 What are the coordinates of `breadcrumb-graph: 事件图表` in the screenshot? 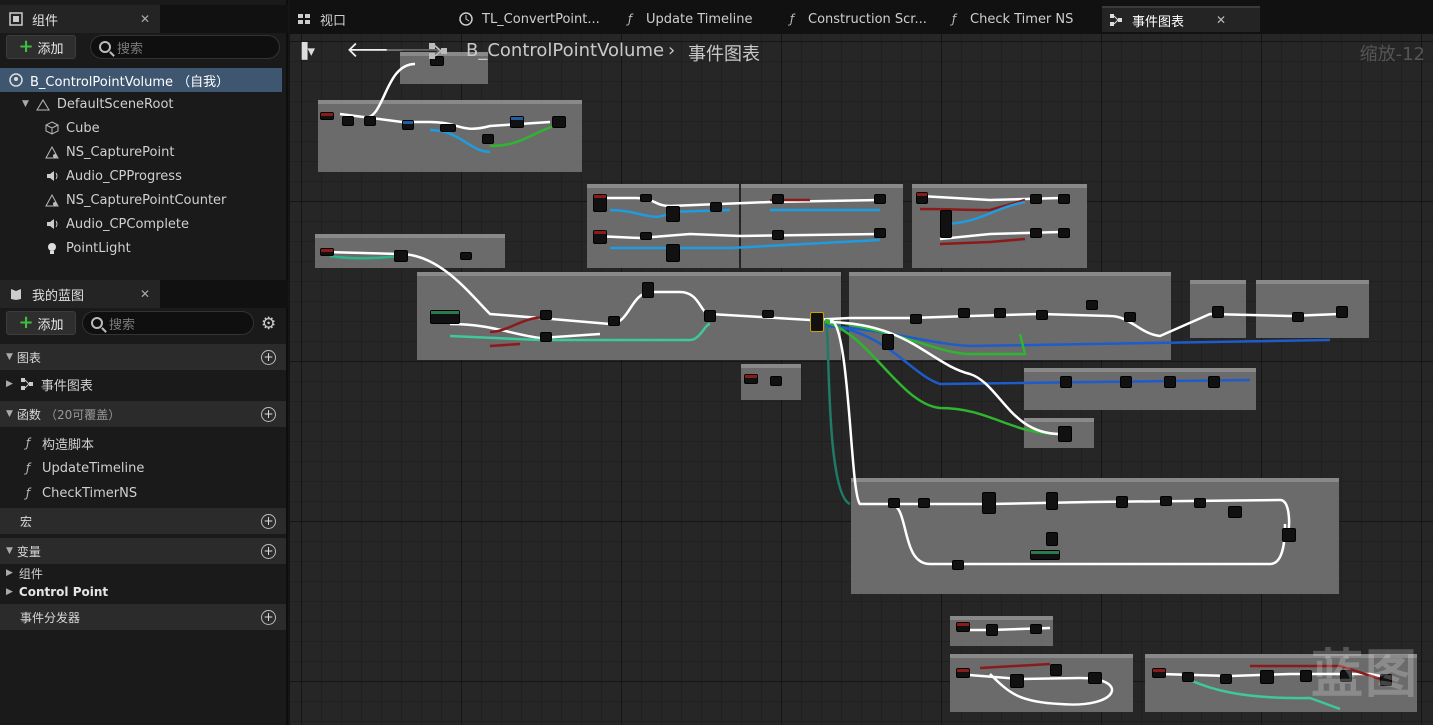 It's located at (724, 53).